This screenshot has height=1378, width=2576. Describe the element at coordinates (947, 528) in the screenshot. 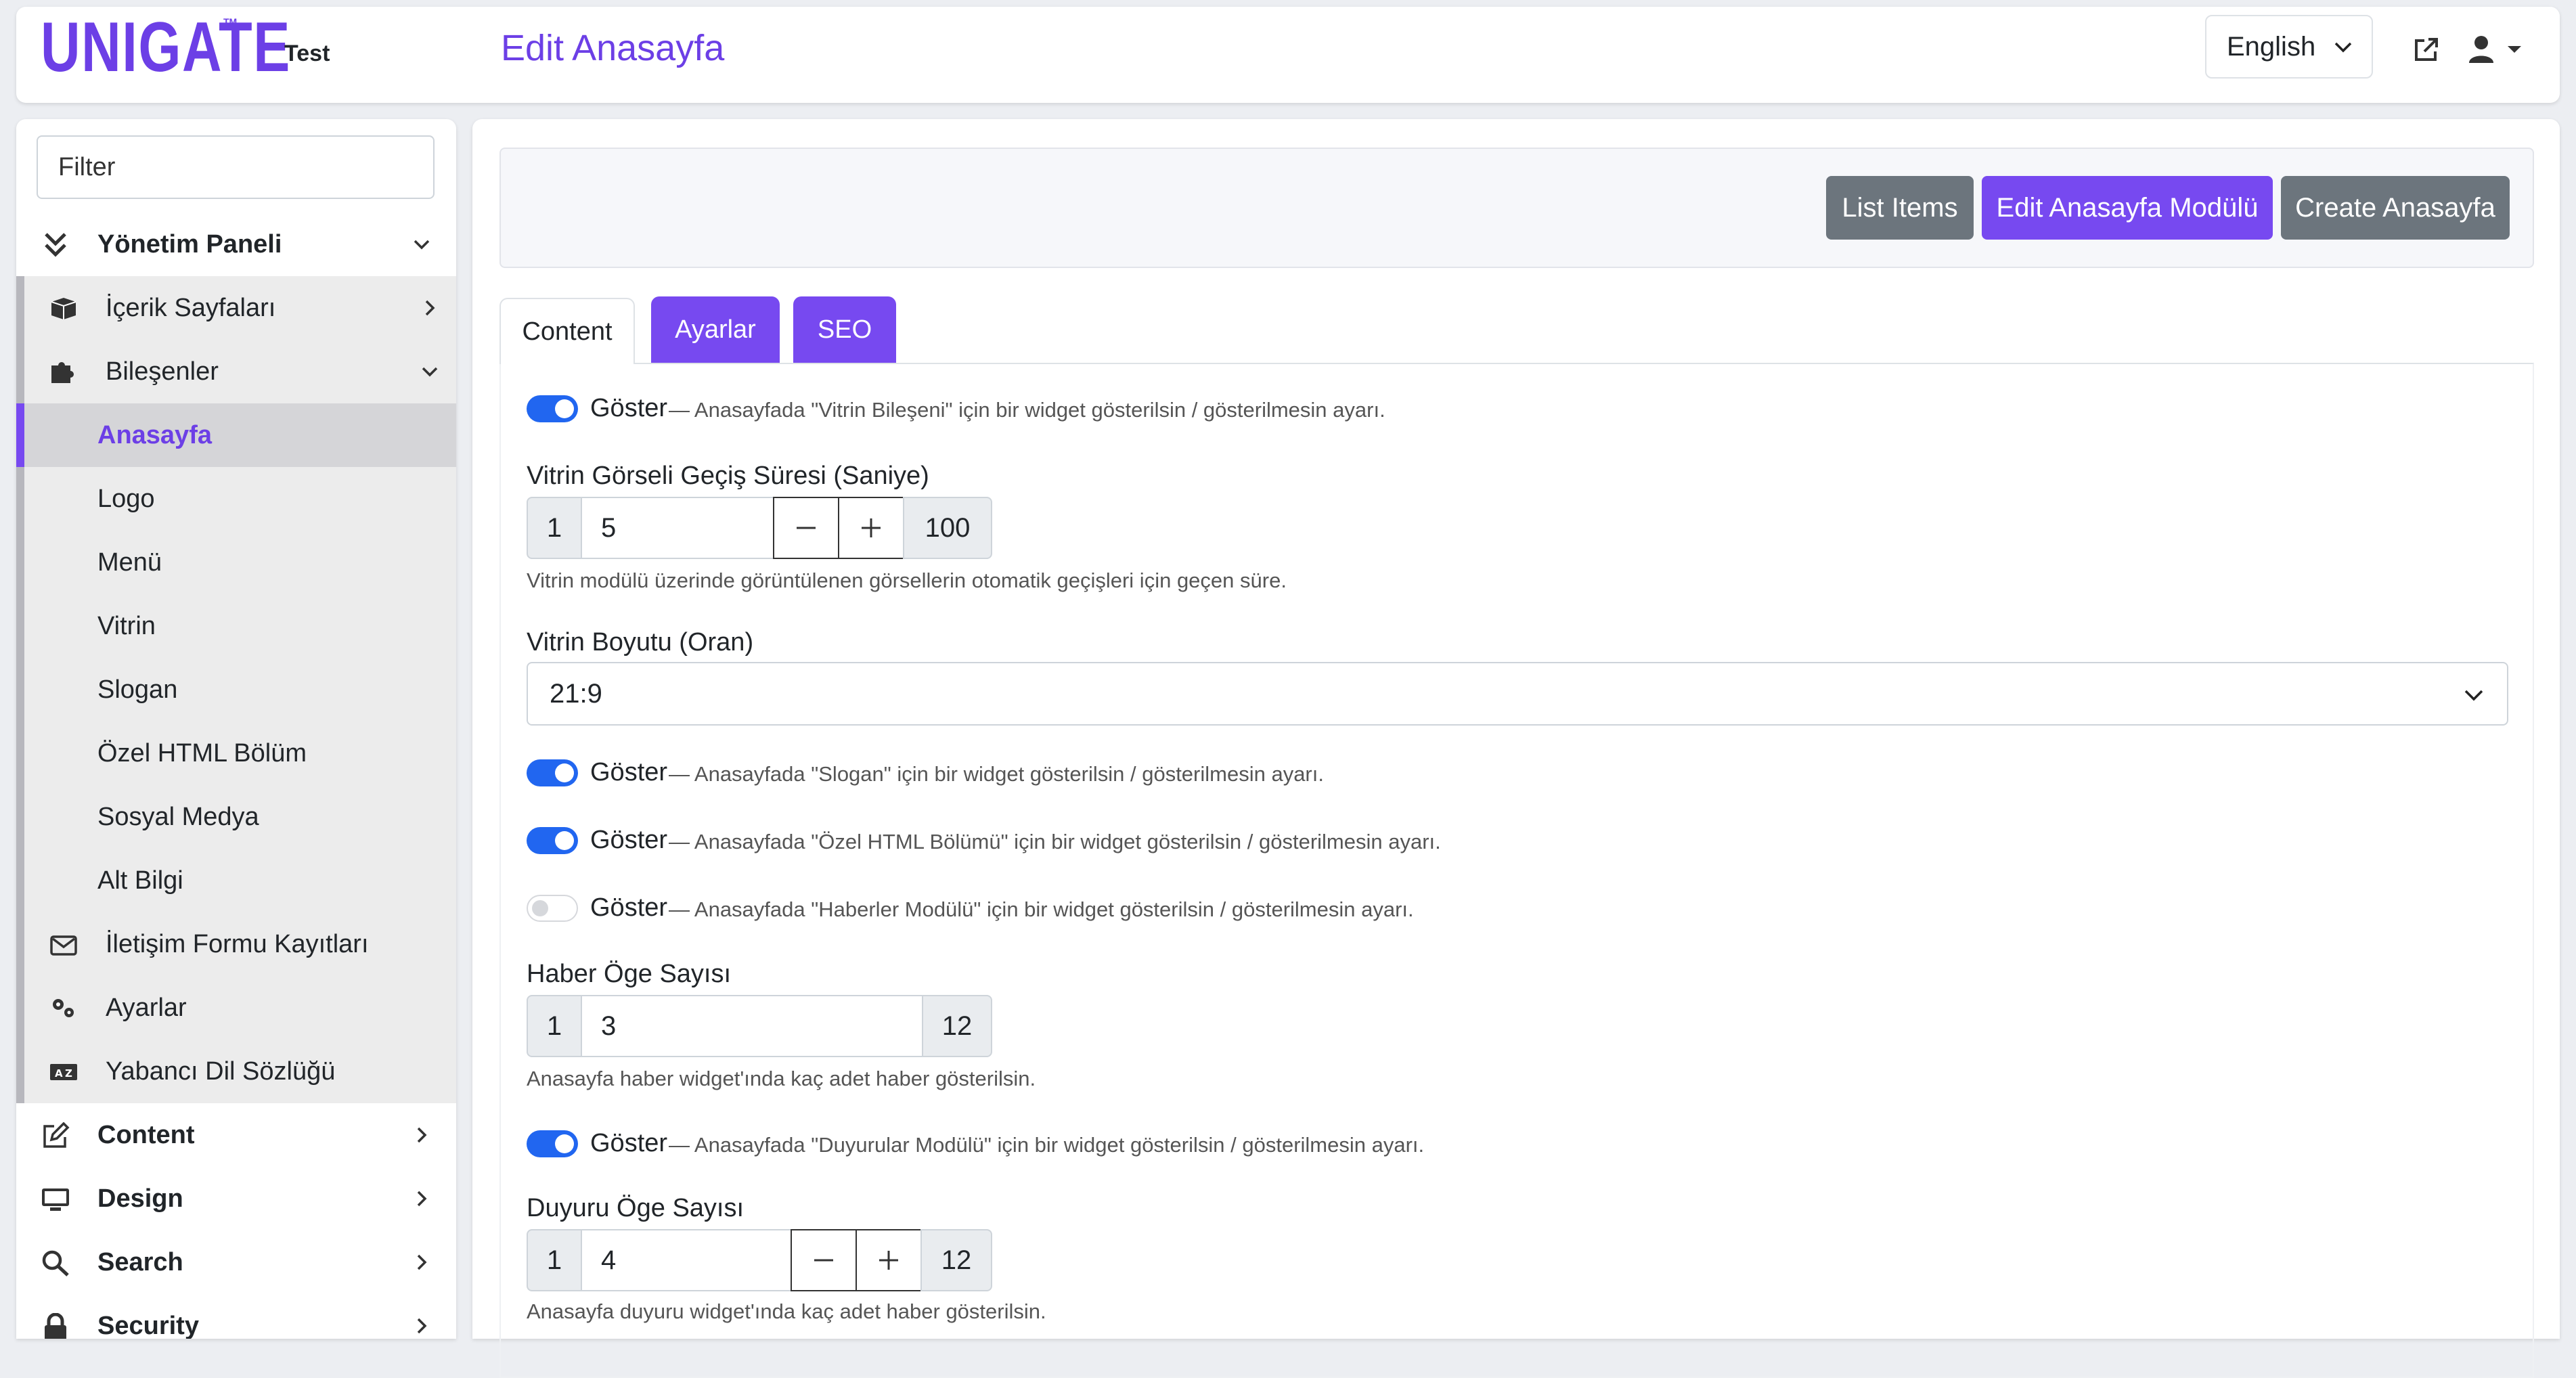

I see `vitrin-duration-max: 100` at that location.